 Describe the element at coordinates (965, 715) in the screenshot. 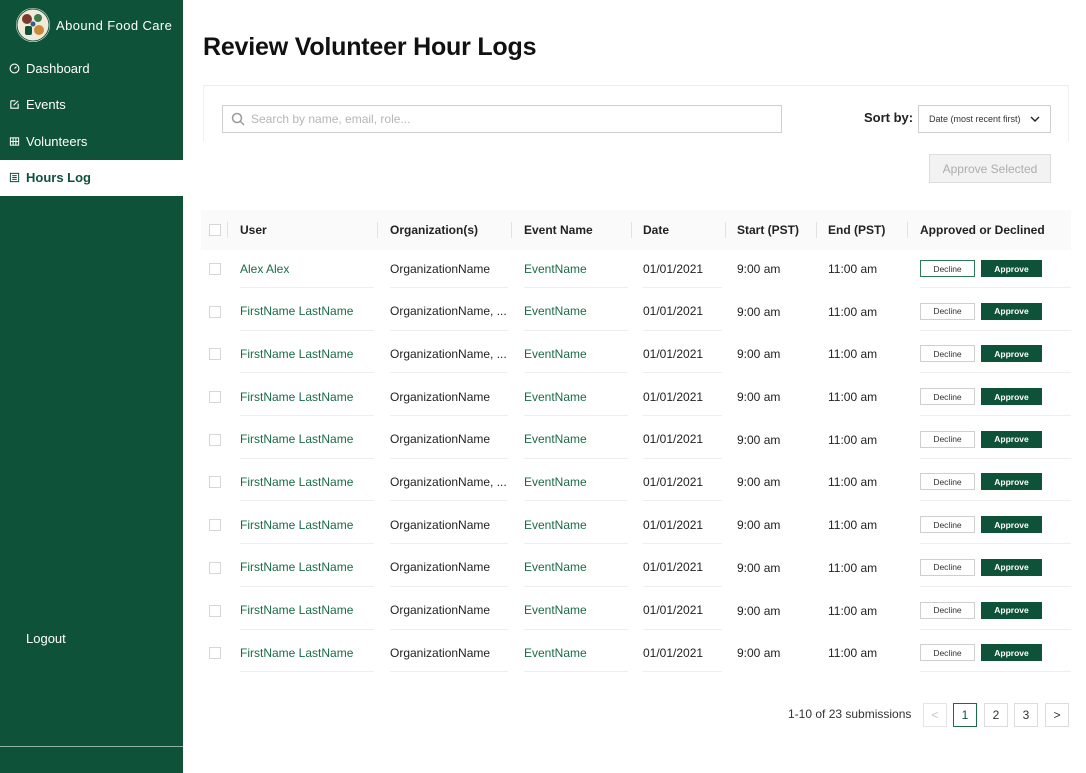

I see `page-1-button: 1` at that location.